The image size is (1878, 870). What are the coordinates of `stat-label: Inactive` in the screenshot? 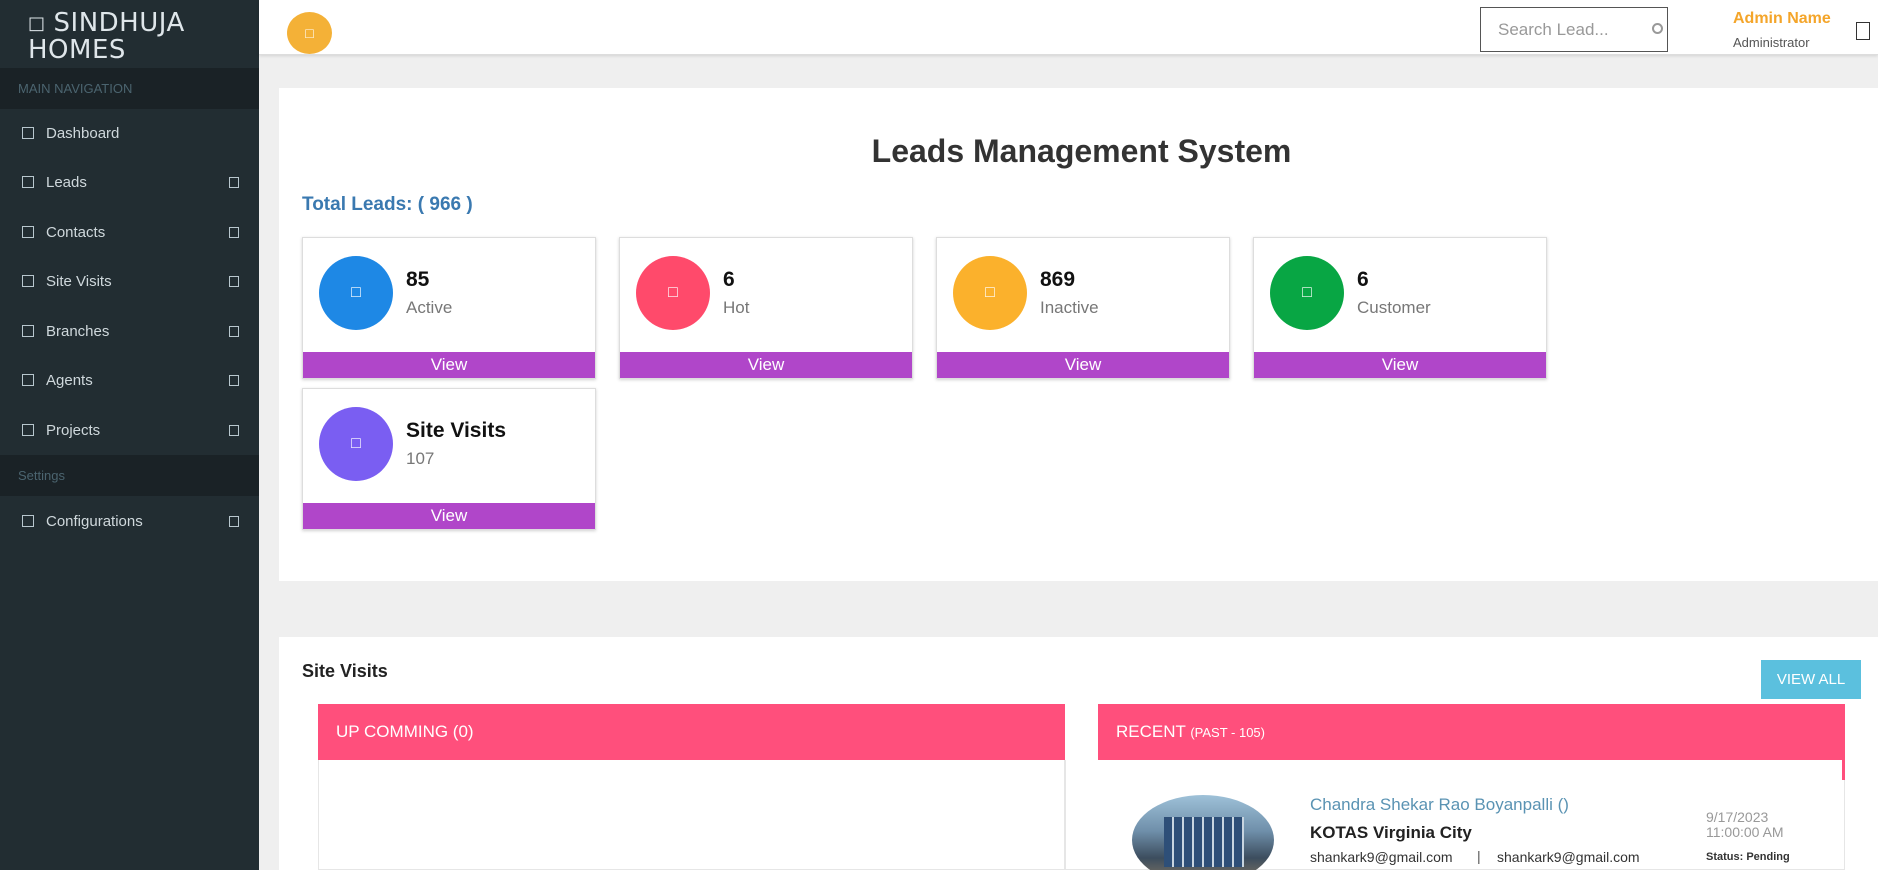 It's located at (1069, 307).